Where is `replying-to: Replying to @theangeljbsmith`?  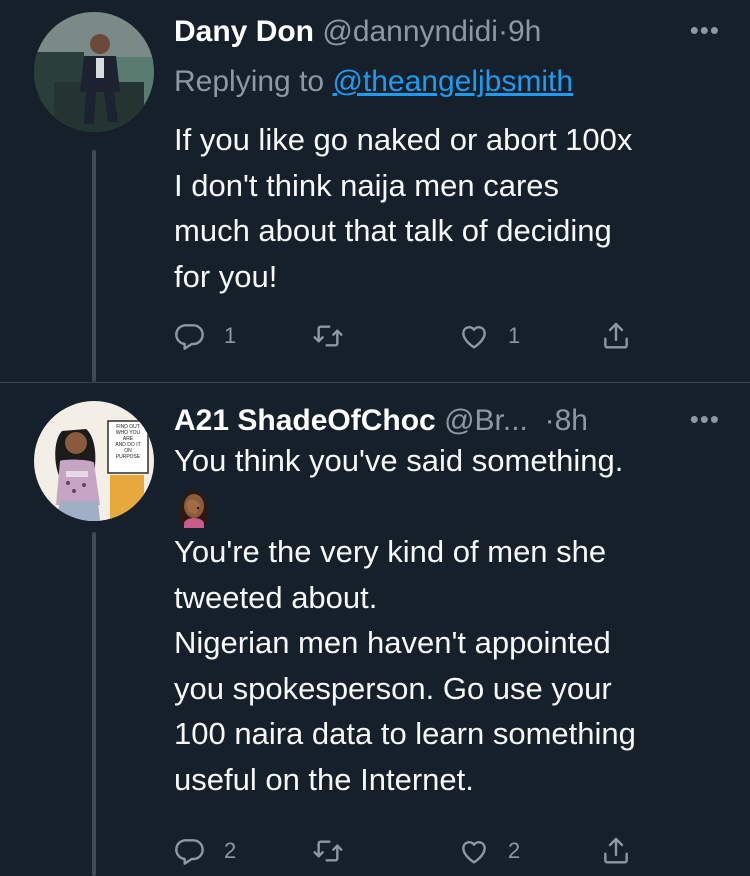
replying-to: Replying to @theangeljbsmith is located at coordinates (373, 82).